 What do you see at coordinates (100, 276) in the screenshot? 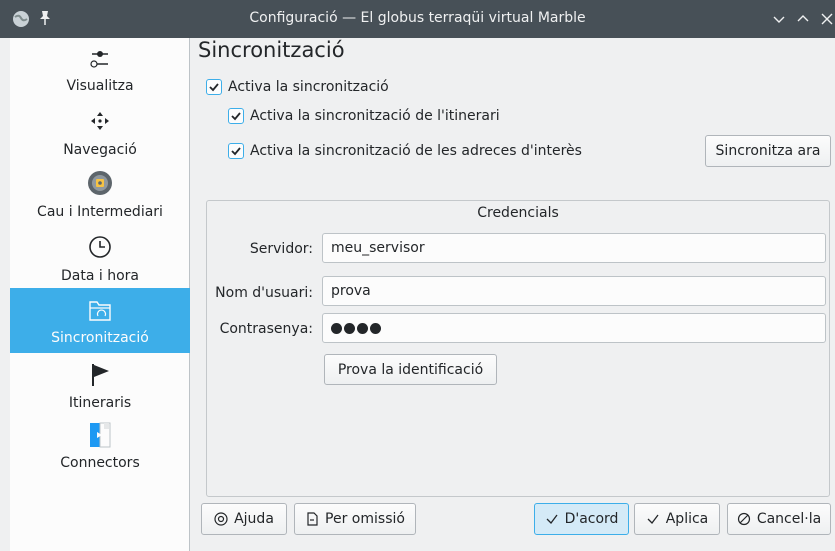
I see `sidebar-item-label: Data i hora` at bounding box center [100, 276].